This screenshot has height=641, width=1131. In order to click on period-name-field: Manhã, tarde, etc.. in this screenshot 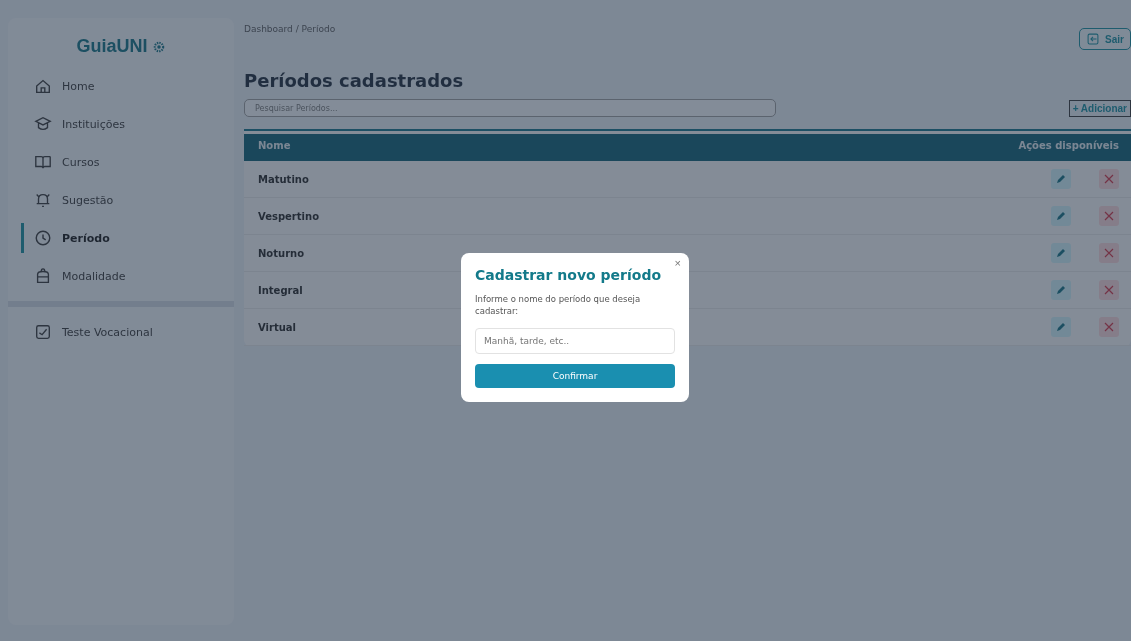, I will do `click(575, 340)`.